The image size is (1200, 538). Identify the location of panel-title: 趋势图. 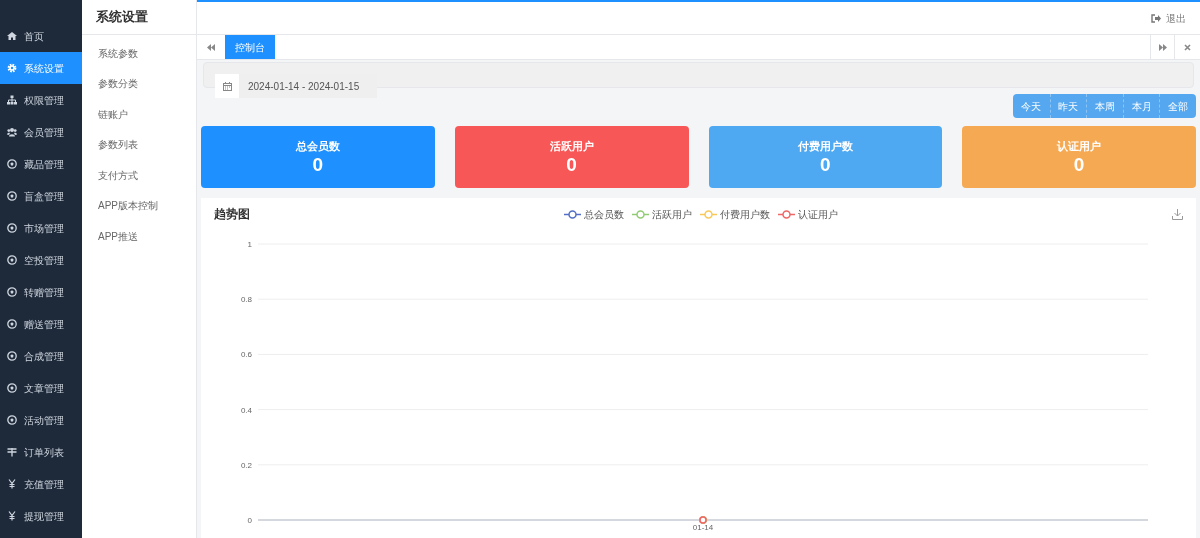
(232, 214).